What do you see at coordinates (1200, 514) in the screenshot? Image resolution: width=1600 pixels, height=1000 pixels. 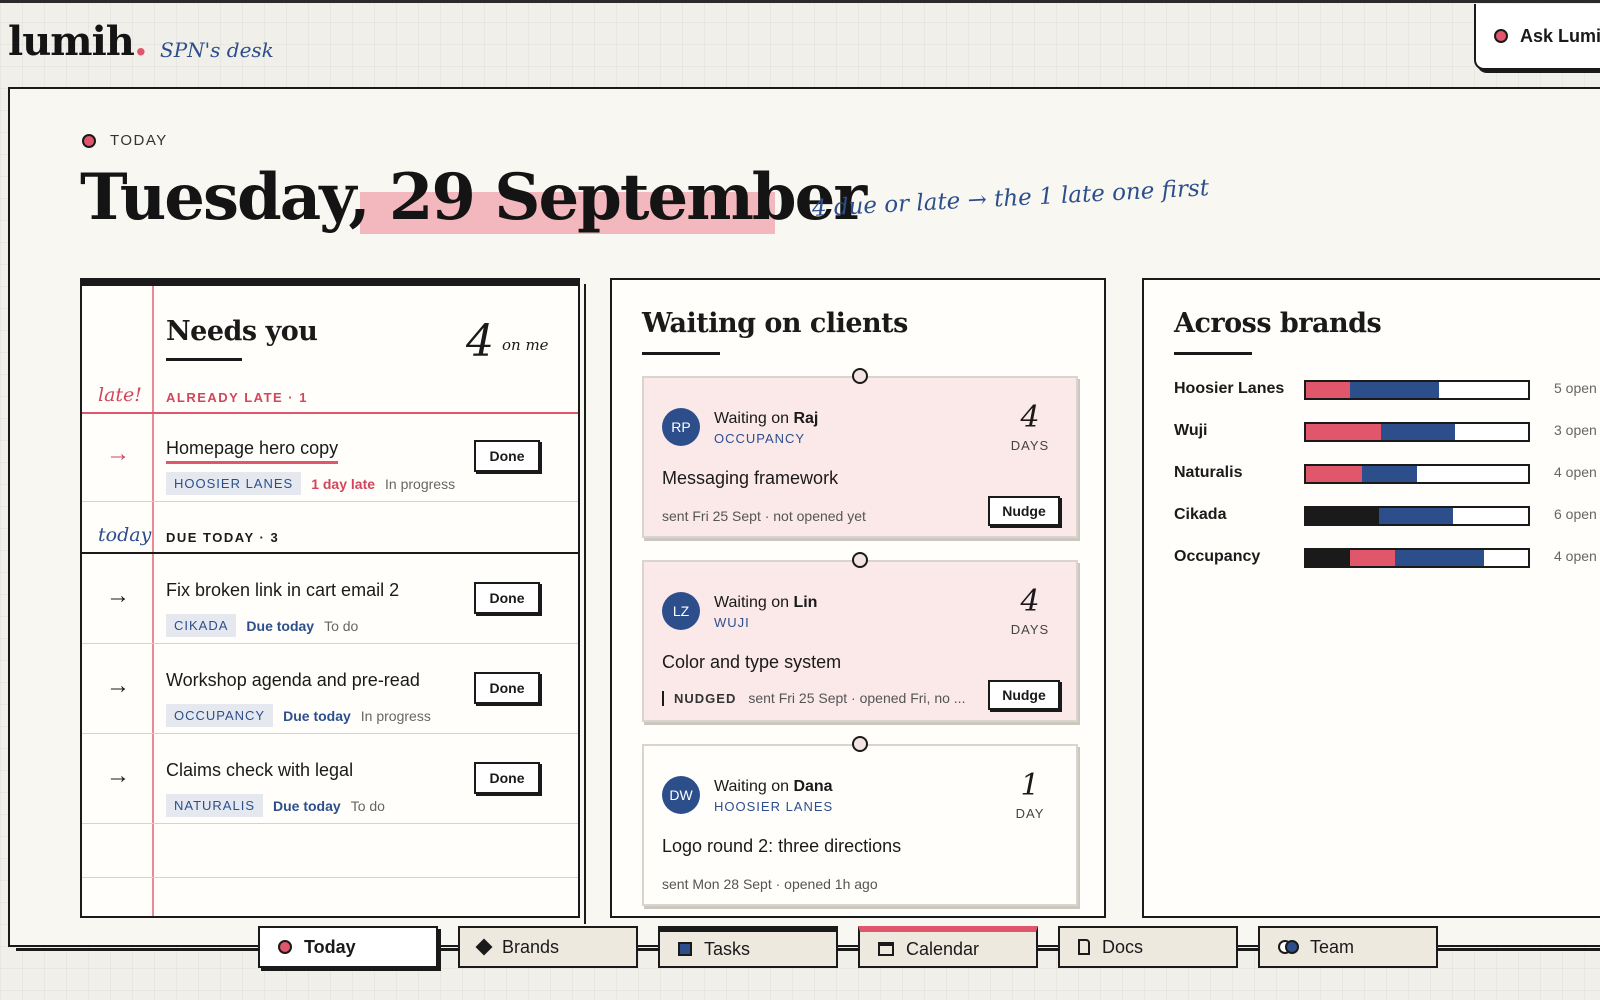 I see `brand-name: Cikada` at bounding box center [1200, 514].